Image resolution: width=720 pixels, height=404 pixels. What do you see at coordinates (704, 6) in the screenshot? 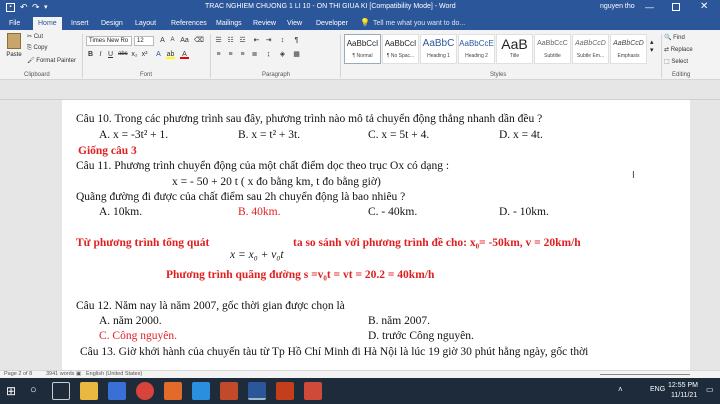
I see `close-icon: ✕` at bounding box center [704, 6].